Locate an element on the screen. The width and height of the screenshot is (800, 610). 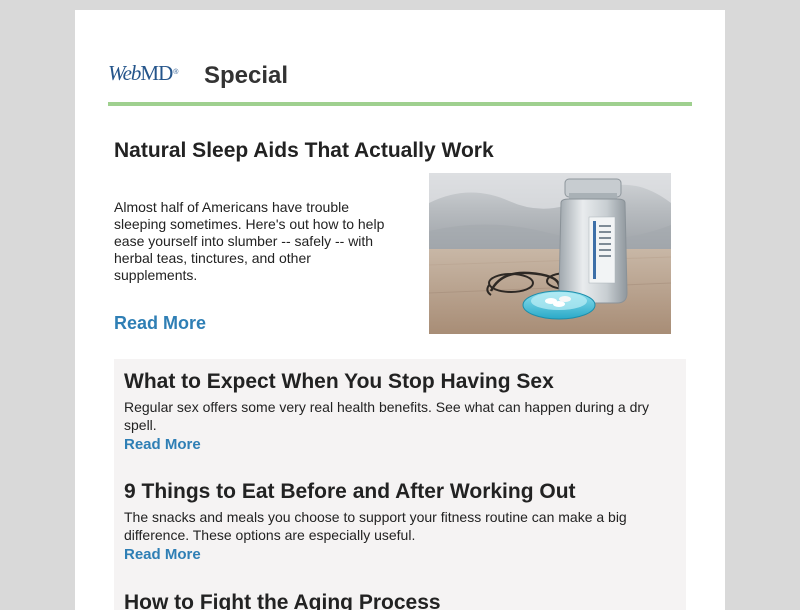
feature-read-more-link: Read More is located at coordinates (160, 323).